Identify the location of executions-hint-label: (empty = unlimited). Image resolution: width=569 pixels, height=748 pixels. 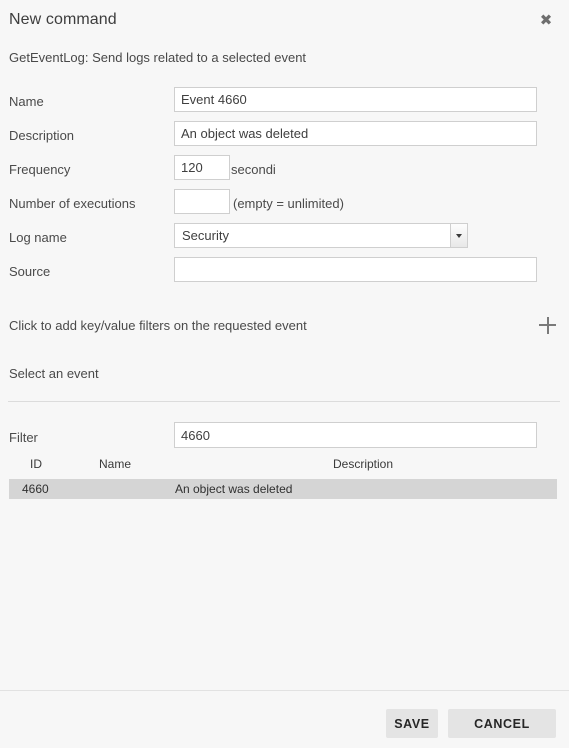
(288, 203).